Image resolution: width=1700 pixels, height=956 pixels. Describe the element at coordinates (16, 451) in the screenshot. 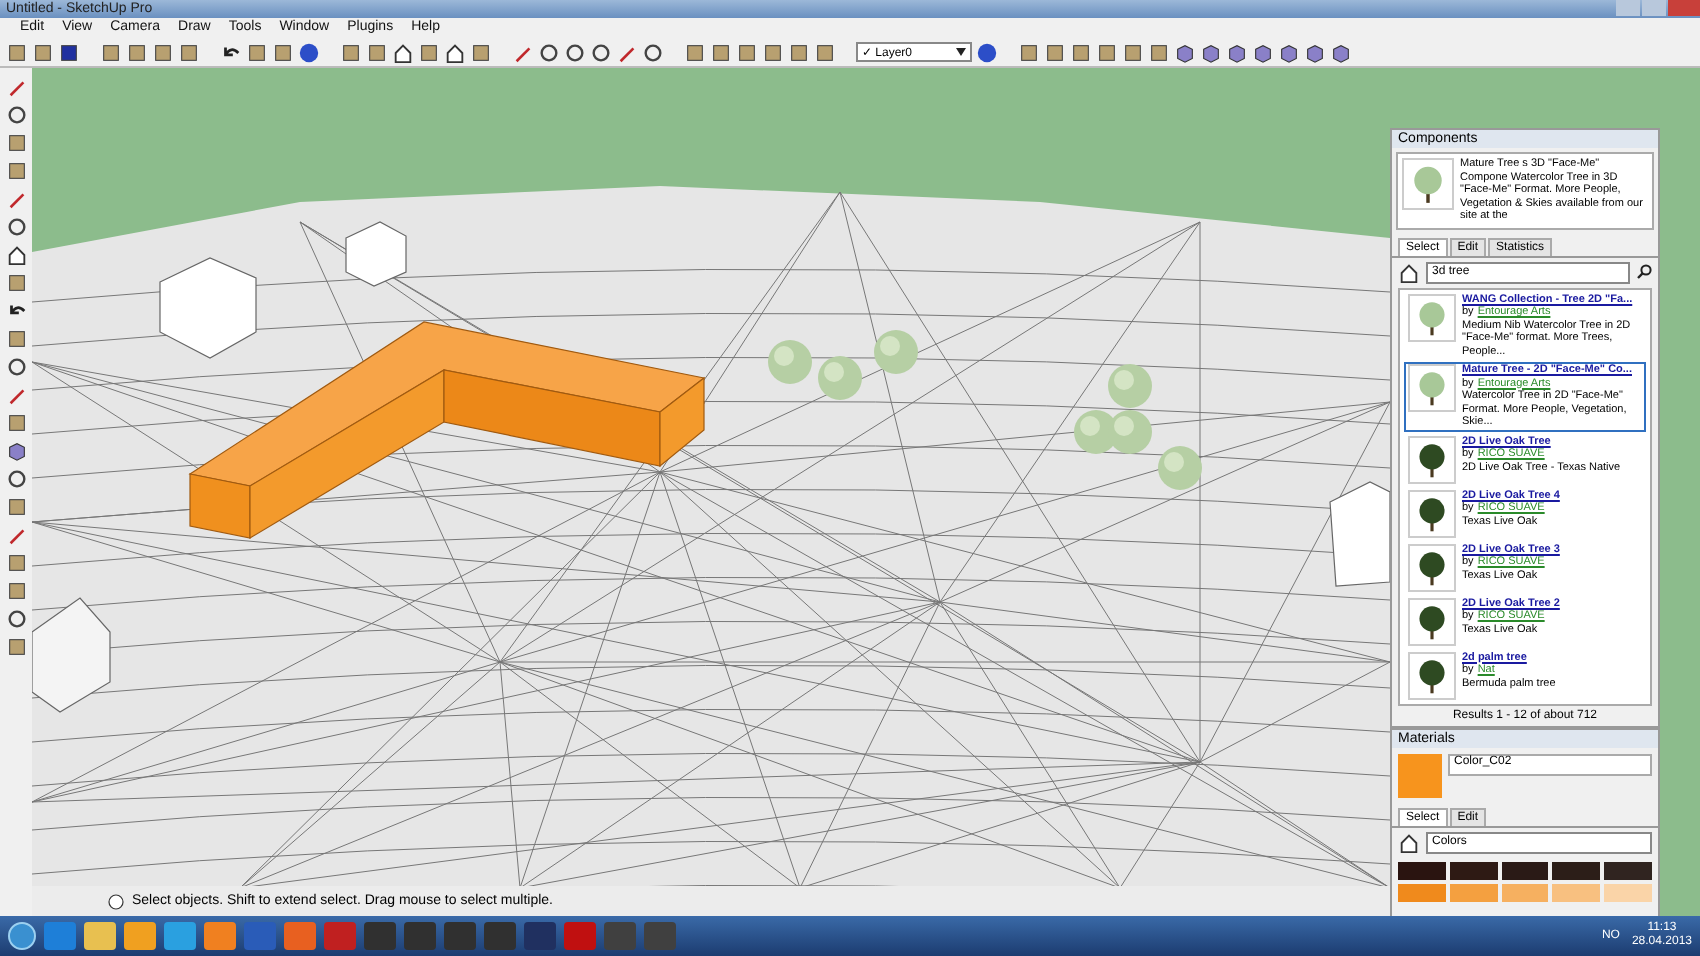

I see `cube-icon` at that location.